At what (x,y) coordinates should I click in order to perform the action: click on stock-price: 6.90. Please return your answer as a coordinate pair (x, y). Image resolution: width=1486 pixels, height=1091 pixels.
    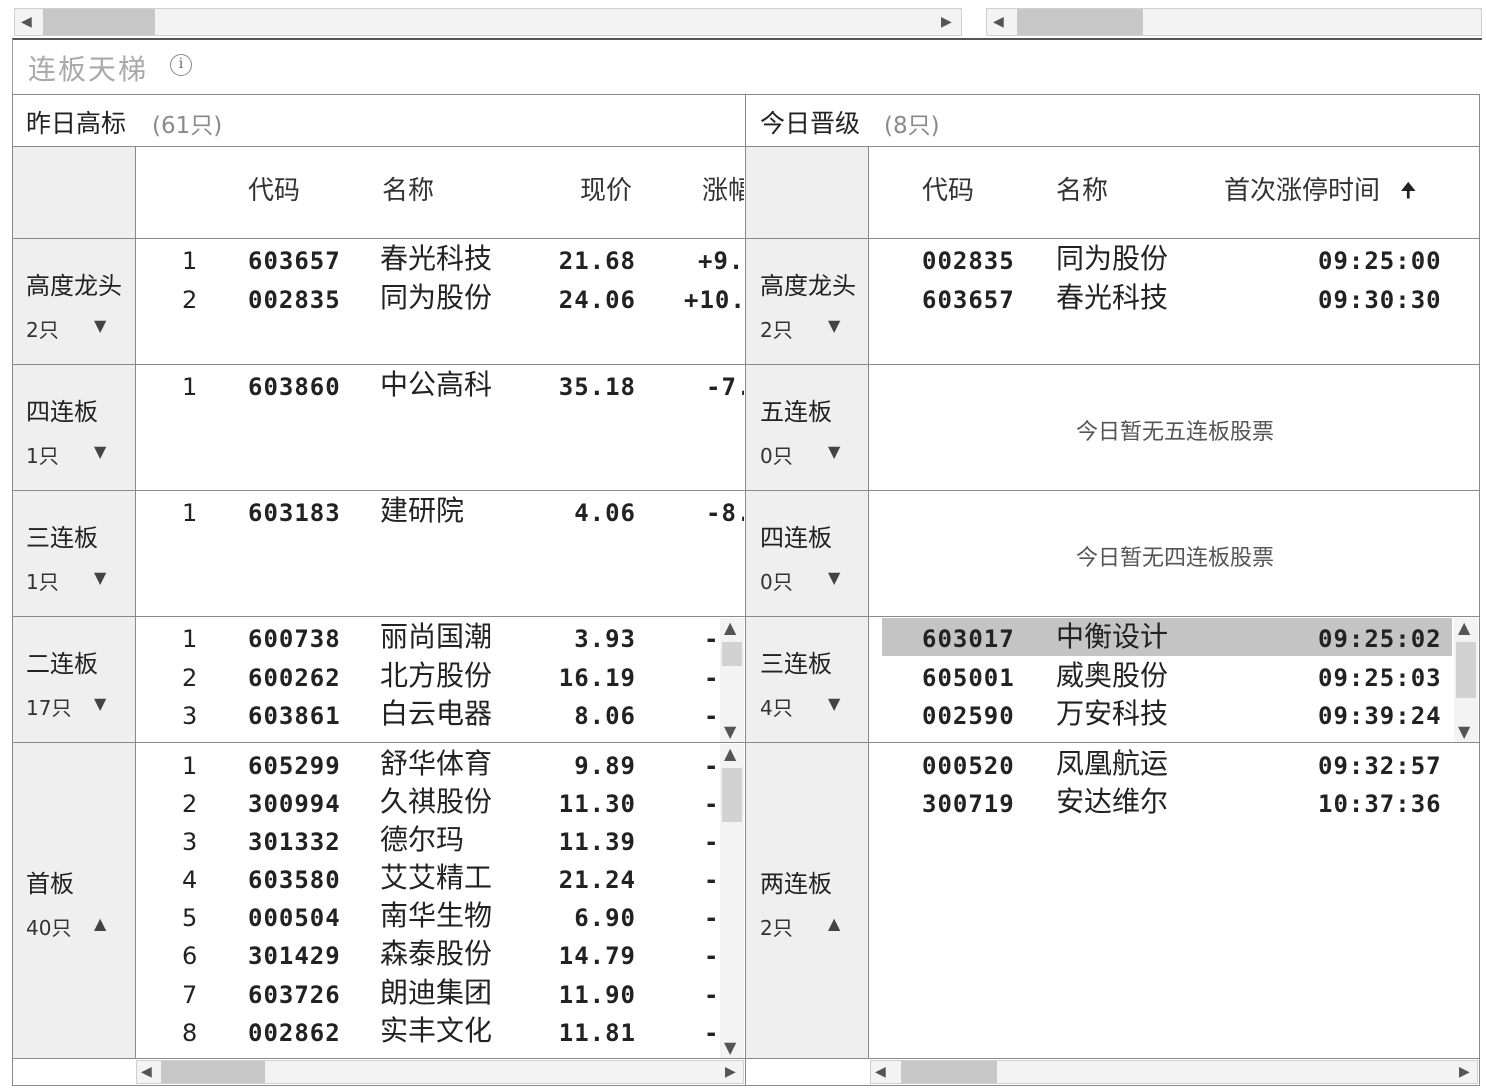
    Looking at the image, I should click on (605, 918).